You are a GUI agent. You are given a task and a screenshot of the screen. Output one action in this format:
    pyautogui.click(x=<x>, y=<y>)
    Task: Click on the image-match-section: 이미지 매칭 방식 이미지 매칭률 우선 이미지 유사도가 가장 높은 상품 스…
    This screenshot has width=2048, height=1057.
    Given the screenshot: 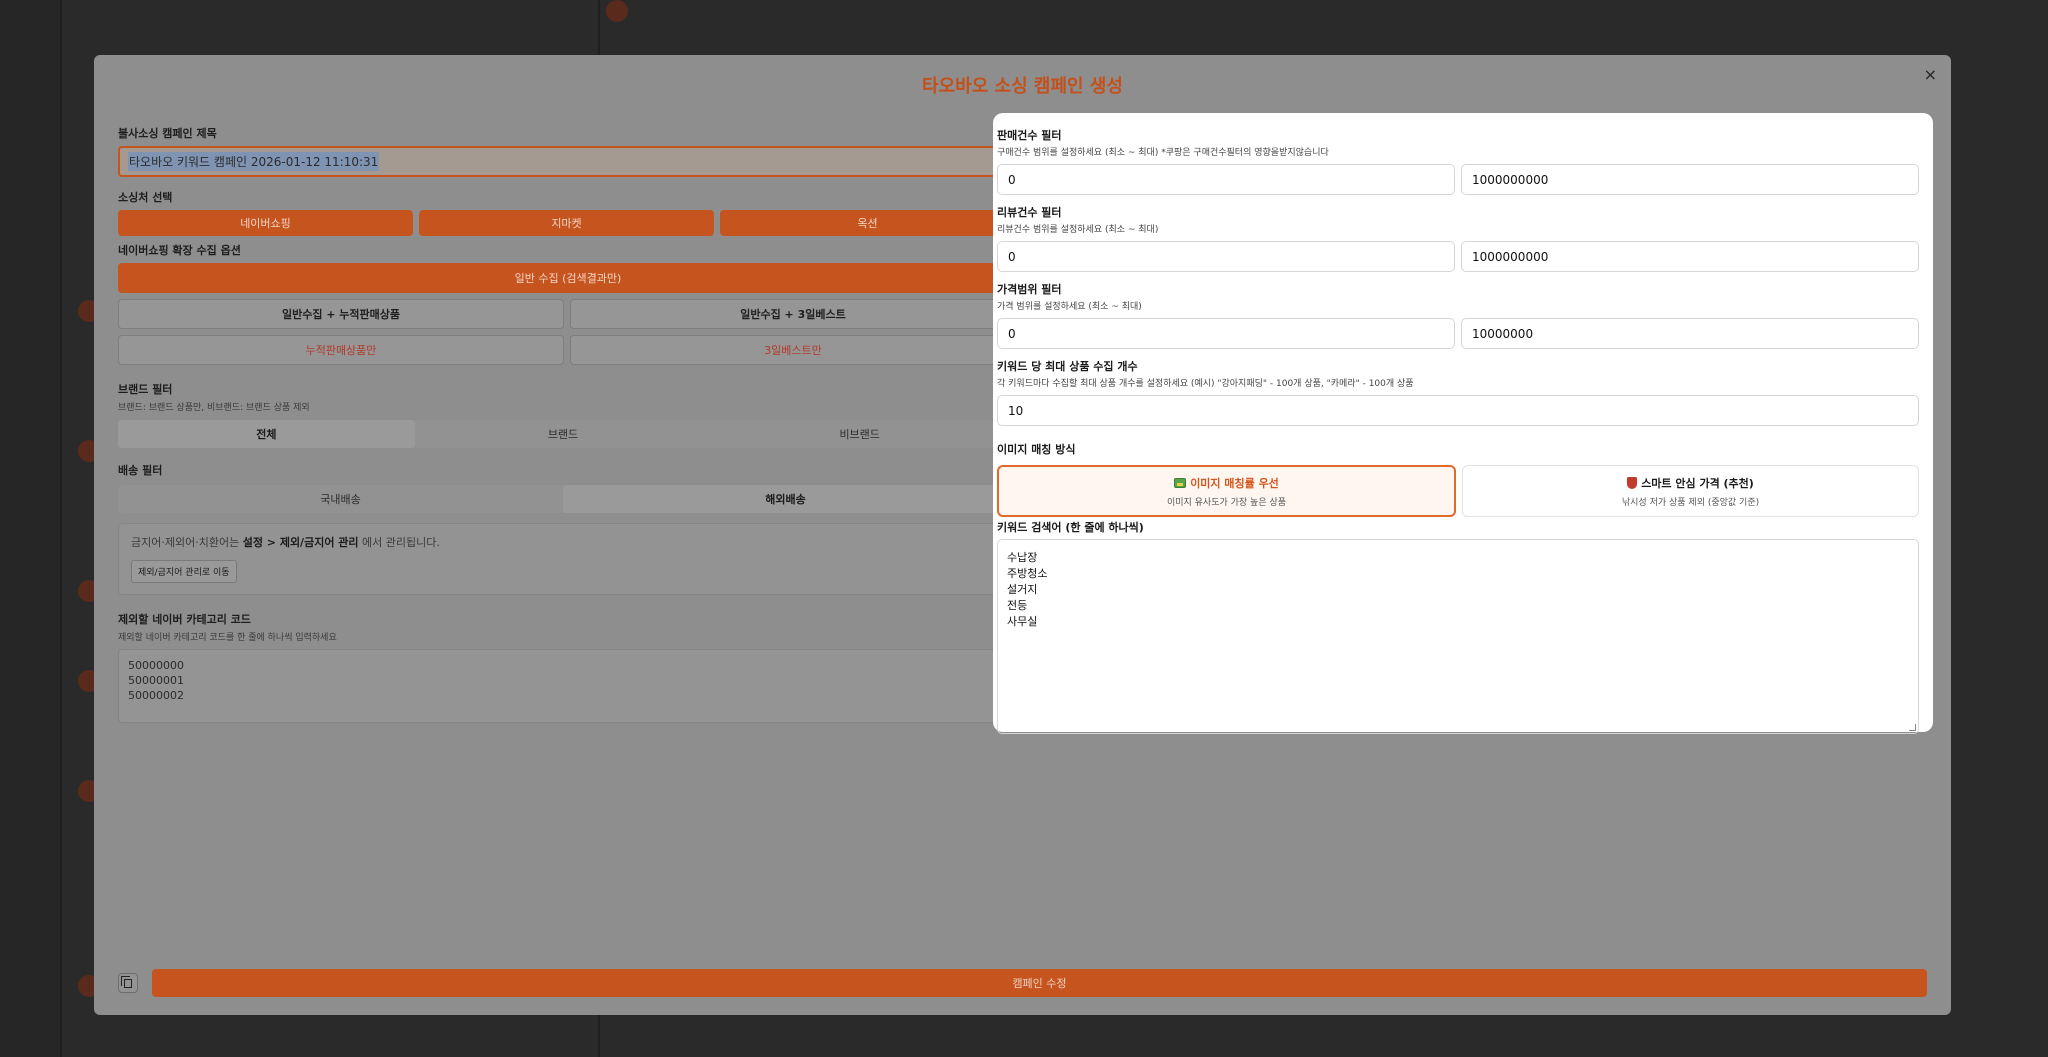 What is the action you would take?
    pyautogui.click(x=1458, y=479)
    